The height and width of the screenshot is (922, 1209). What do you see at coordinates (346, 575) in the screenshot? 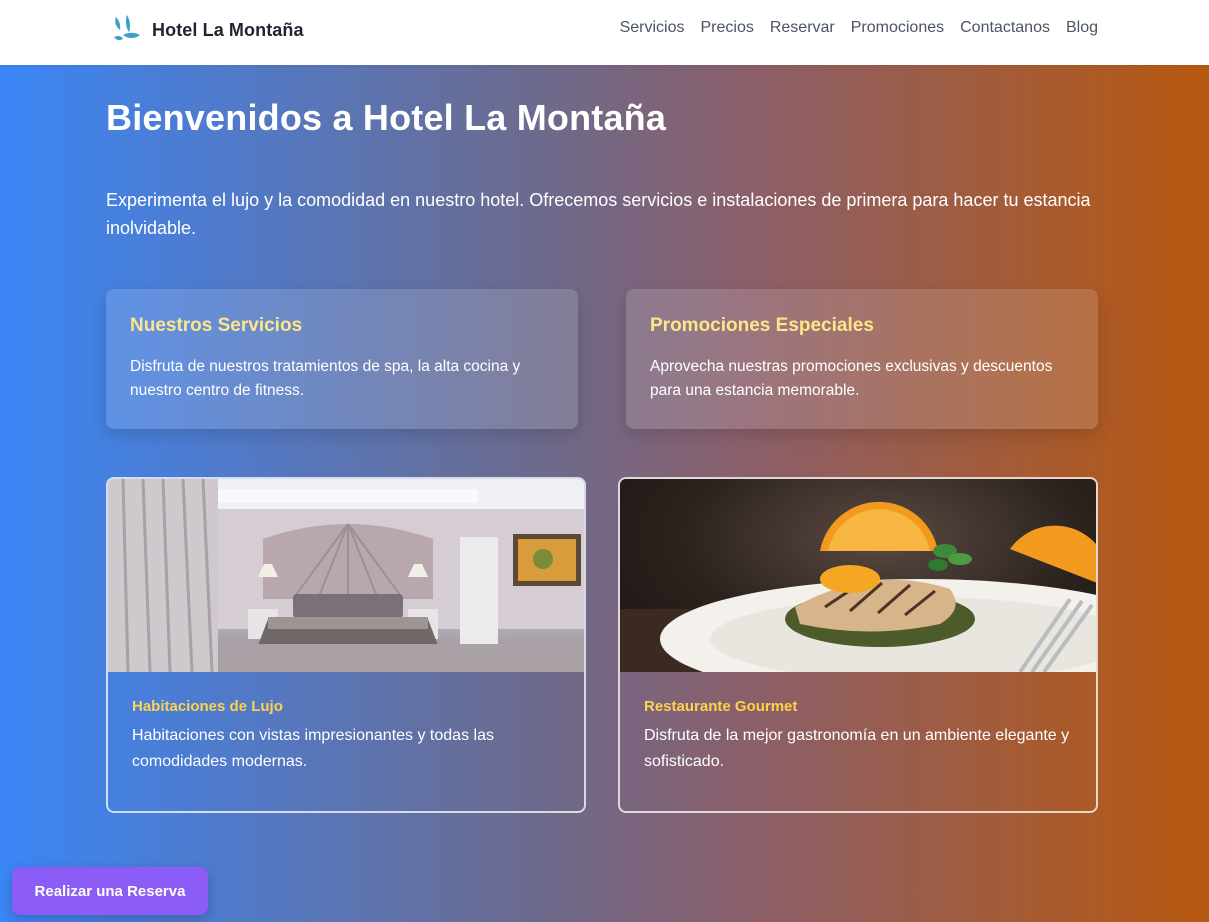
I see `hotel-bedroom-photo` at bounding box center [346, 575].